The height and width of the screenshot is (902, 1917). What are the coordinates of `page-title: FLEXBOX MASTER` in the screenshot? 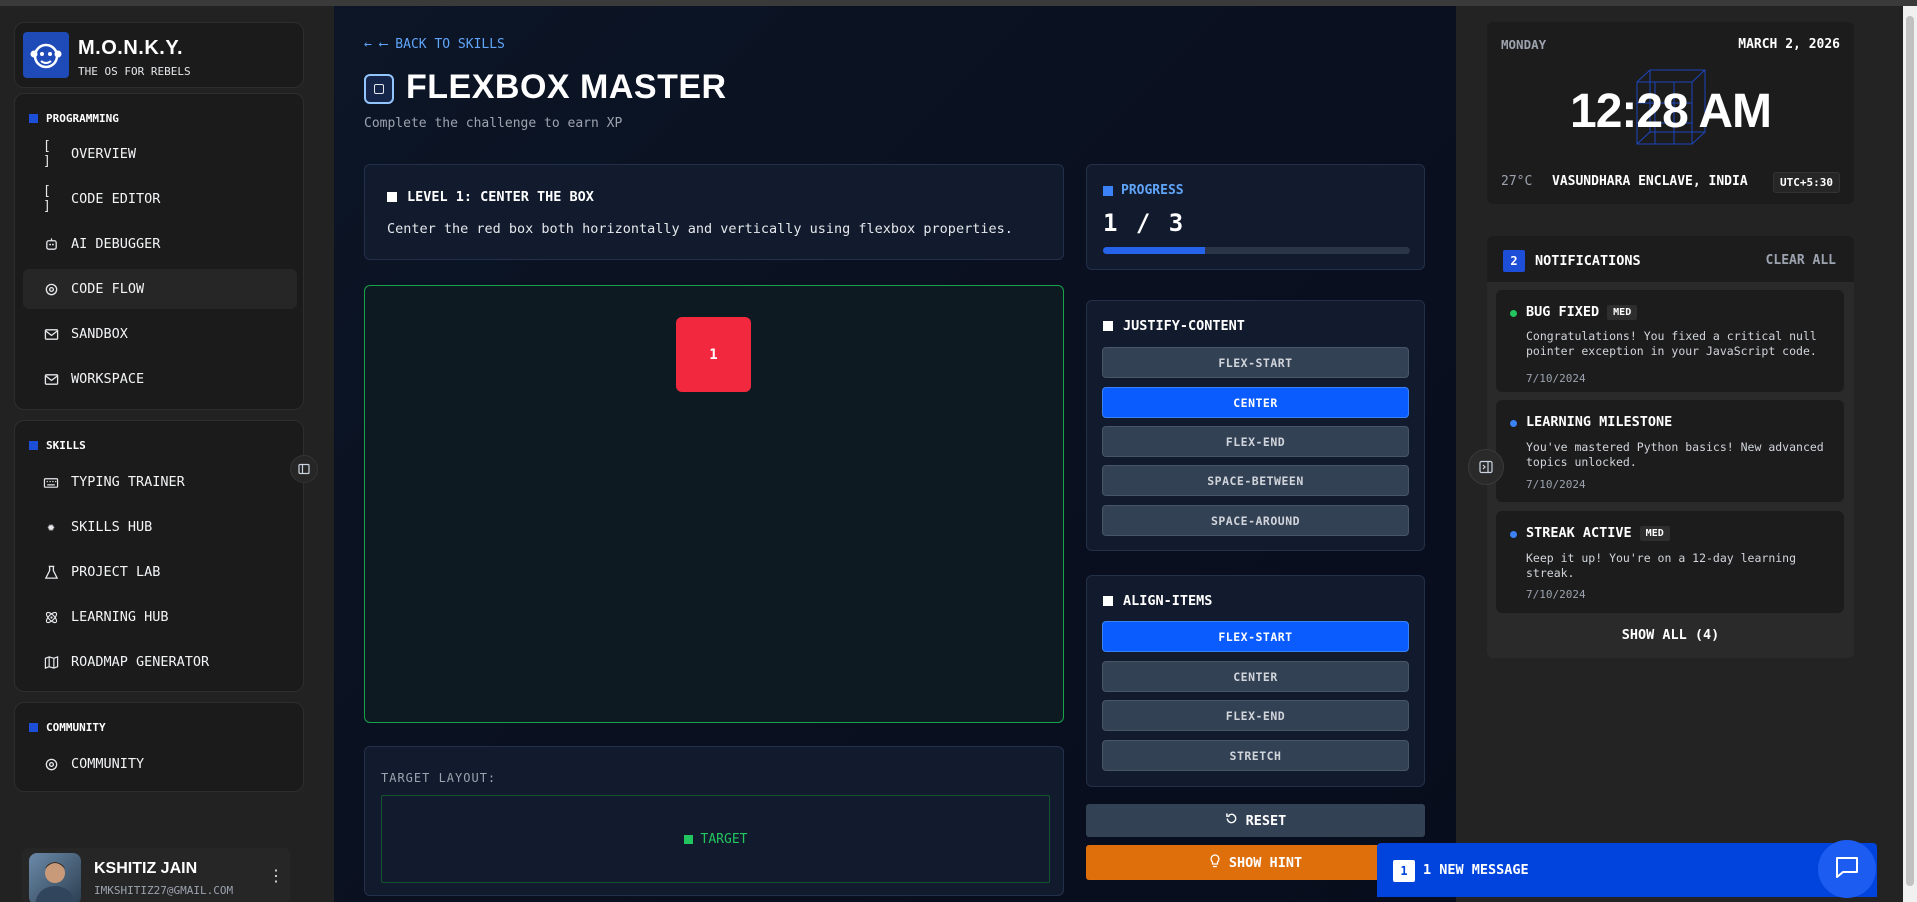 It's located at (566, 87).